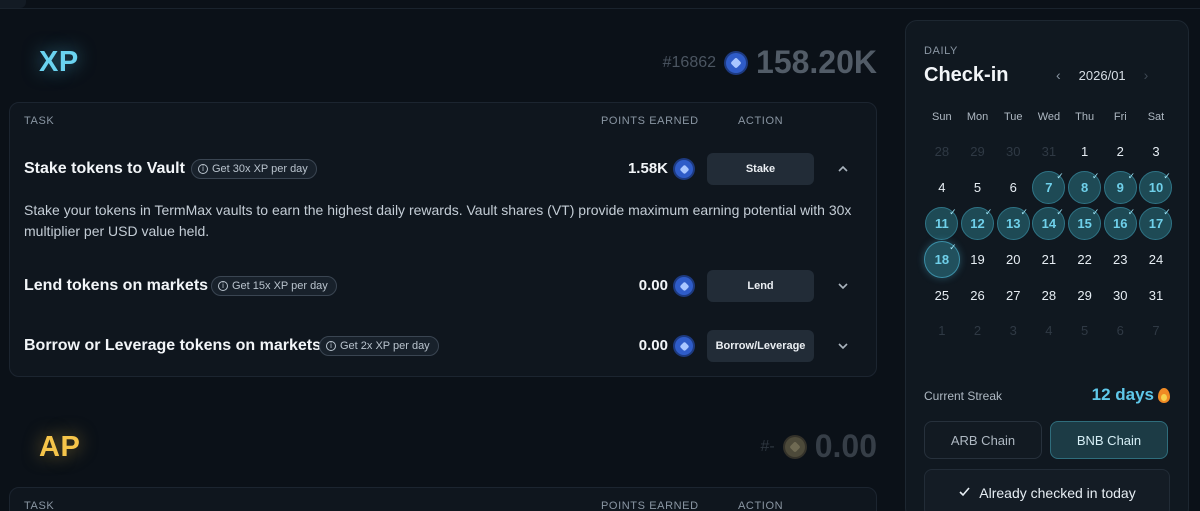  What do you see at coordinates (760, 286) in the screenshot?
I see `lend-button: Lend` at bounding box center [760, 286].